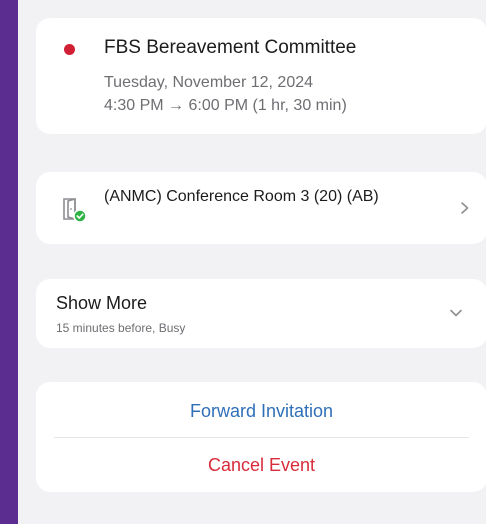  Describe the element at coordinates (261, 313) in the screenshot. I see `show-more-row: Show More 15 minutes before, Busy` at that location.